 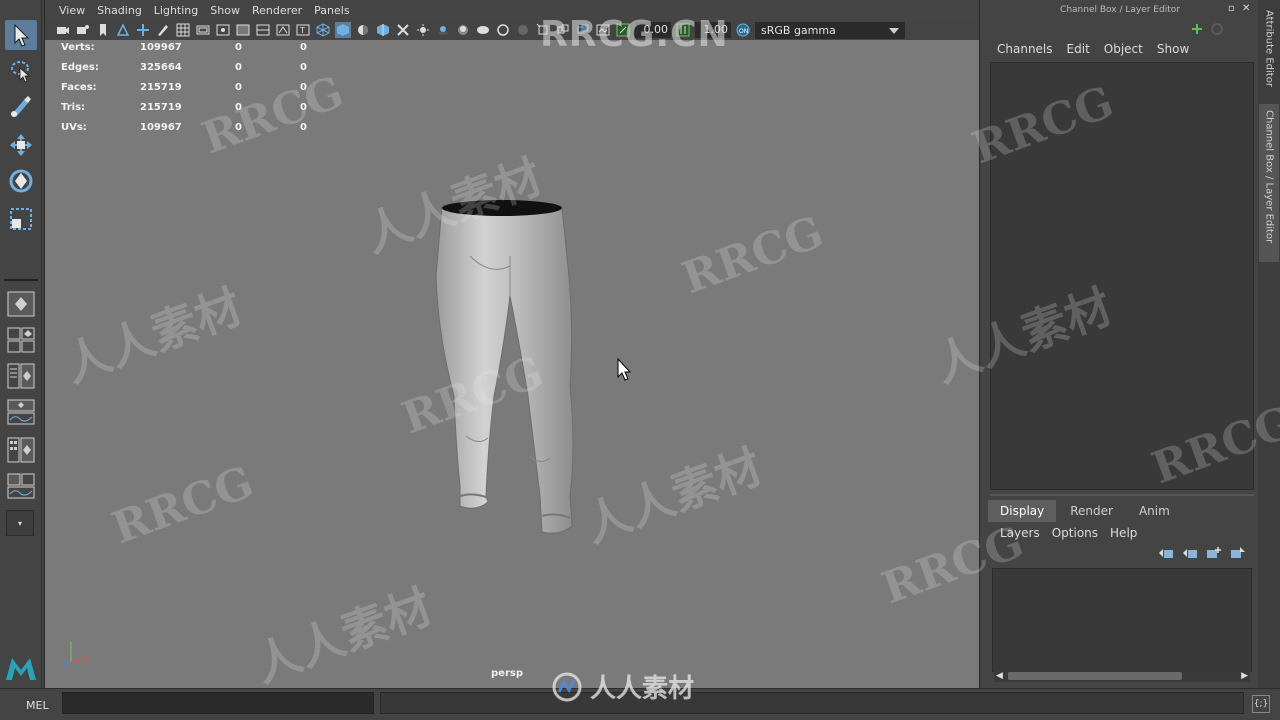 What do you see at coordinates (103, 30) in the screenshot?
I see `bookmark-icon` at bounding box center [103, 30].